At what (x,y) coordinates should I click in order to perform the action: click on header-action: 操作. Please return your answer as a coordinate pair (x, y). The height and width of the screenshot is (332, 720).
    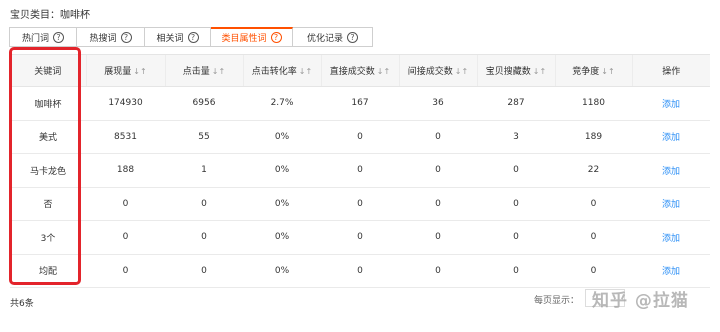
    Looking at the image, I should click on (670, 70).